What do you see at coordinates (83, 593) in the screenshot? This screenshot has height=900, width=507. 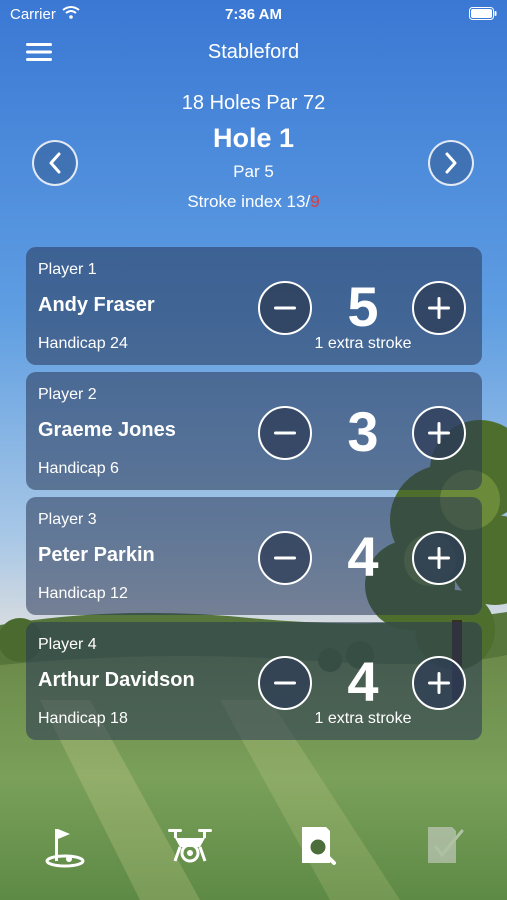 I see `player-handicap: Handicap 12` at bounding box center [83, 593].